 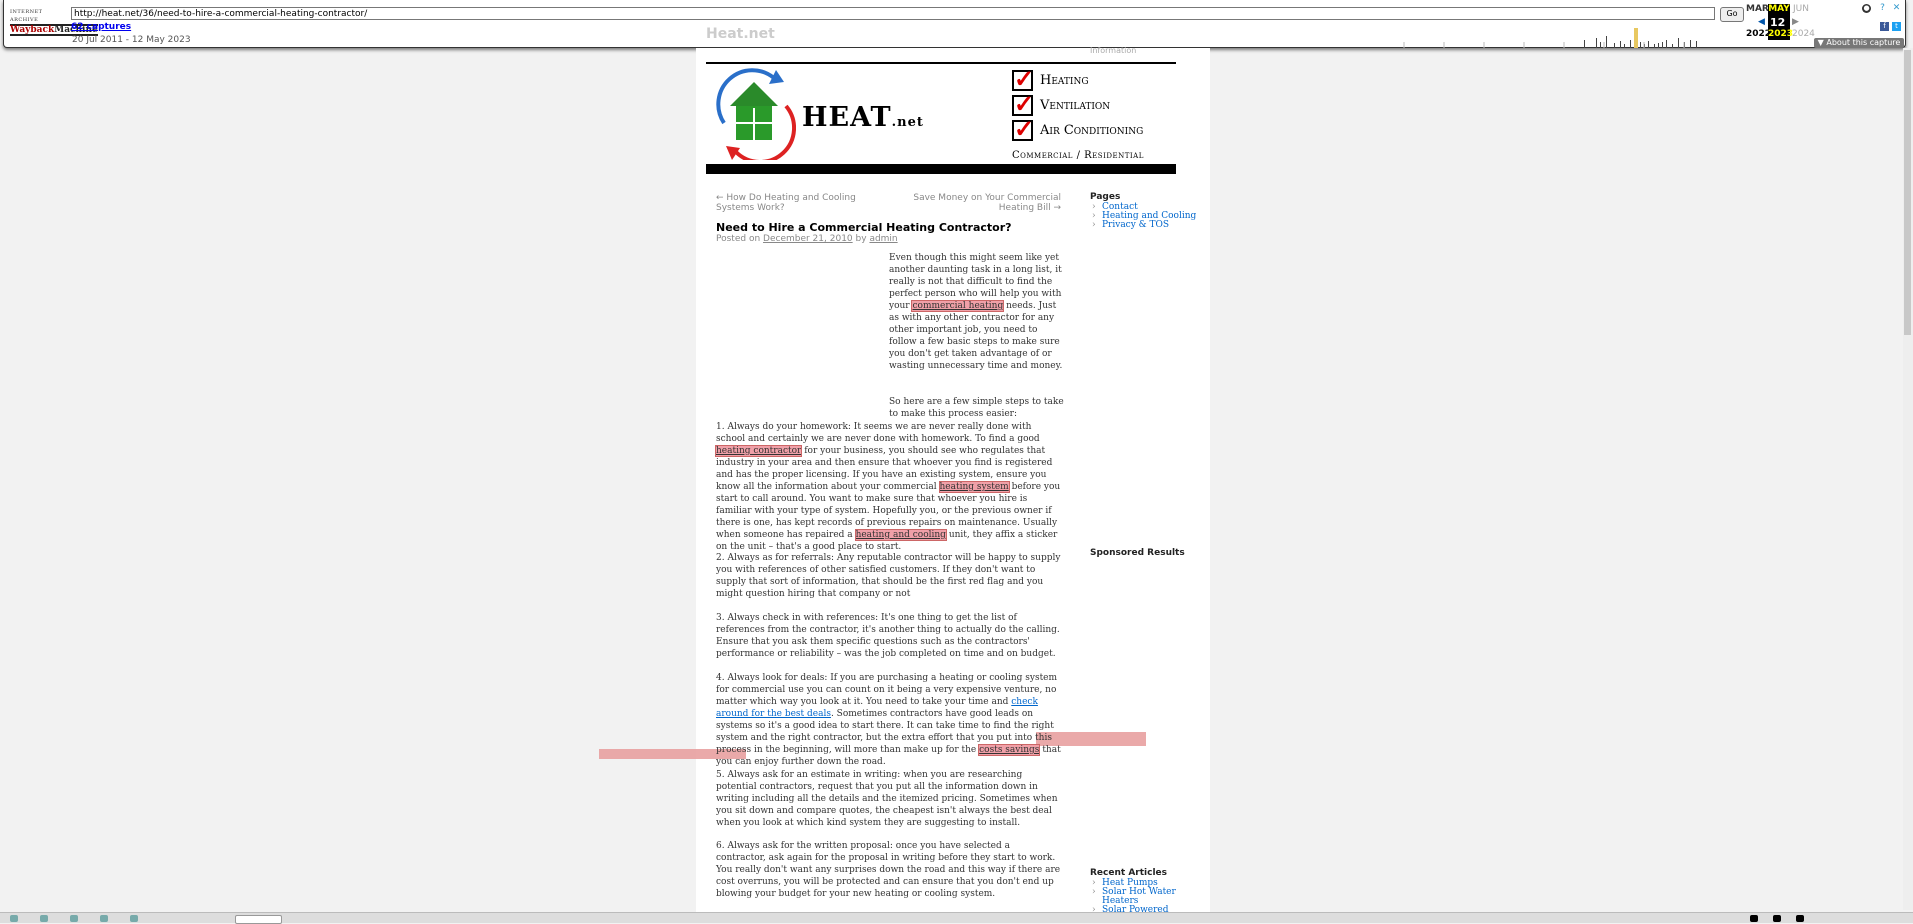 I want to click on capture-range: 20 Jul 2011 - 12 May 2023, so click(x=131, y=40).